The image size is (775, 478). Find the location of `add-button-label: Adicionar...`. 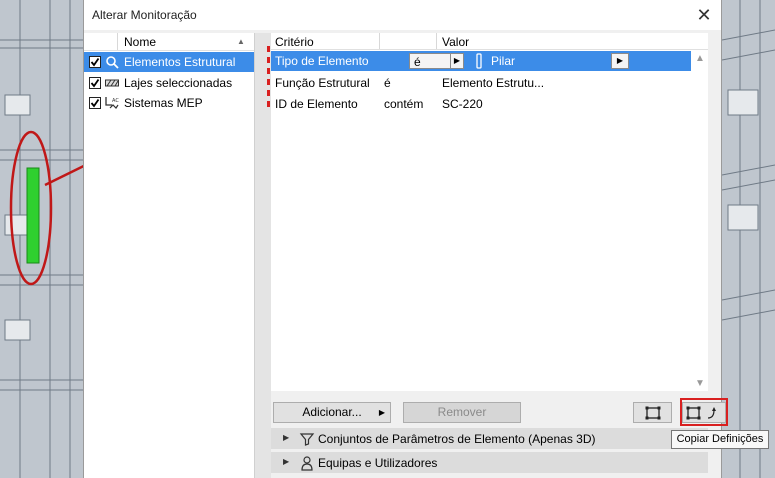

add-button-label: Adicionar... is located at coordinates (332, 412).